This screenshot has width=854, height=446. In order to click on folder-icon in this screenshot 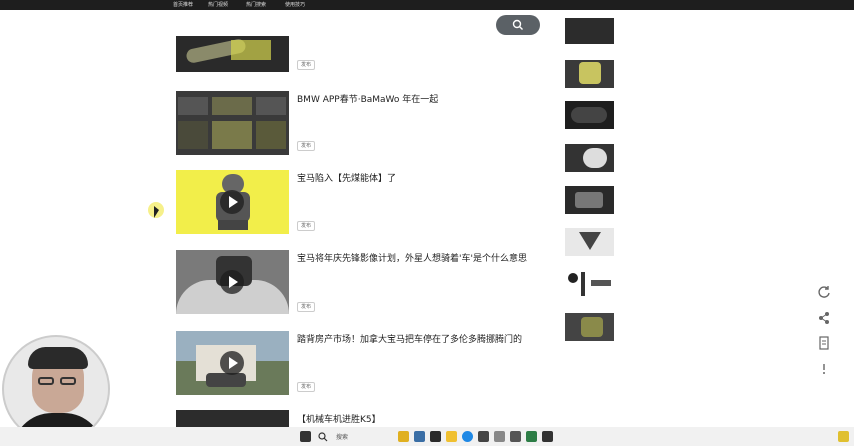, I will do `click(451, 436)`.